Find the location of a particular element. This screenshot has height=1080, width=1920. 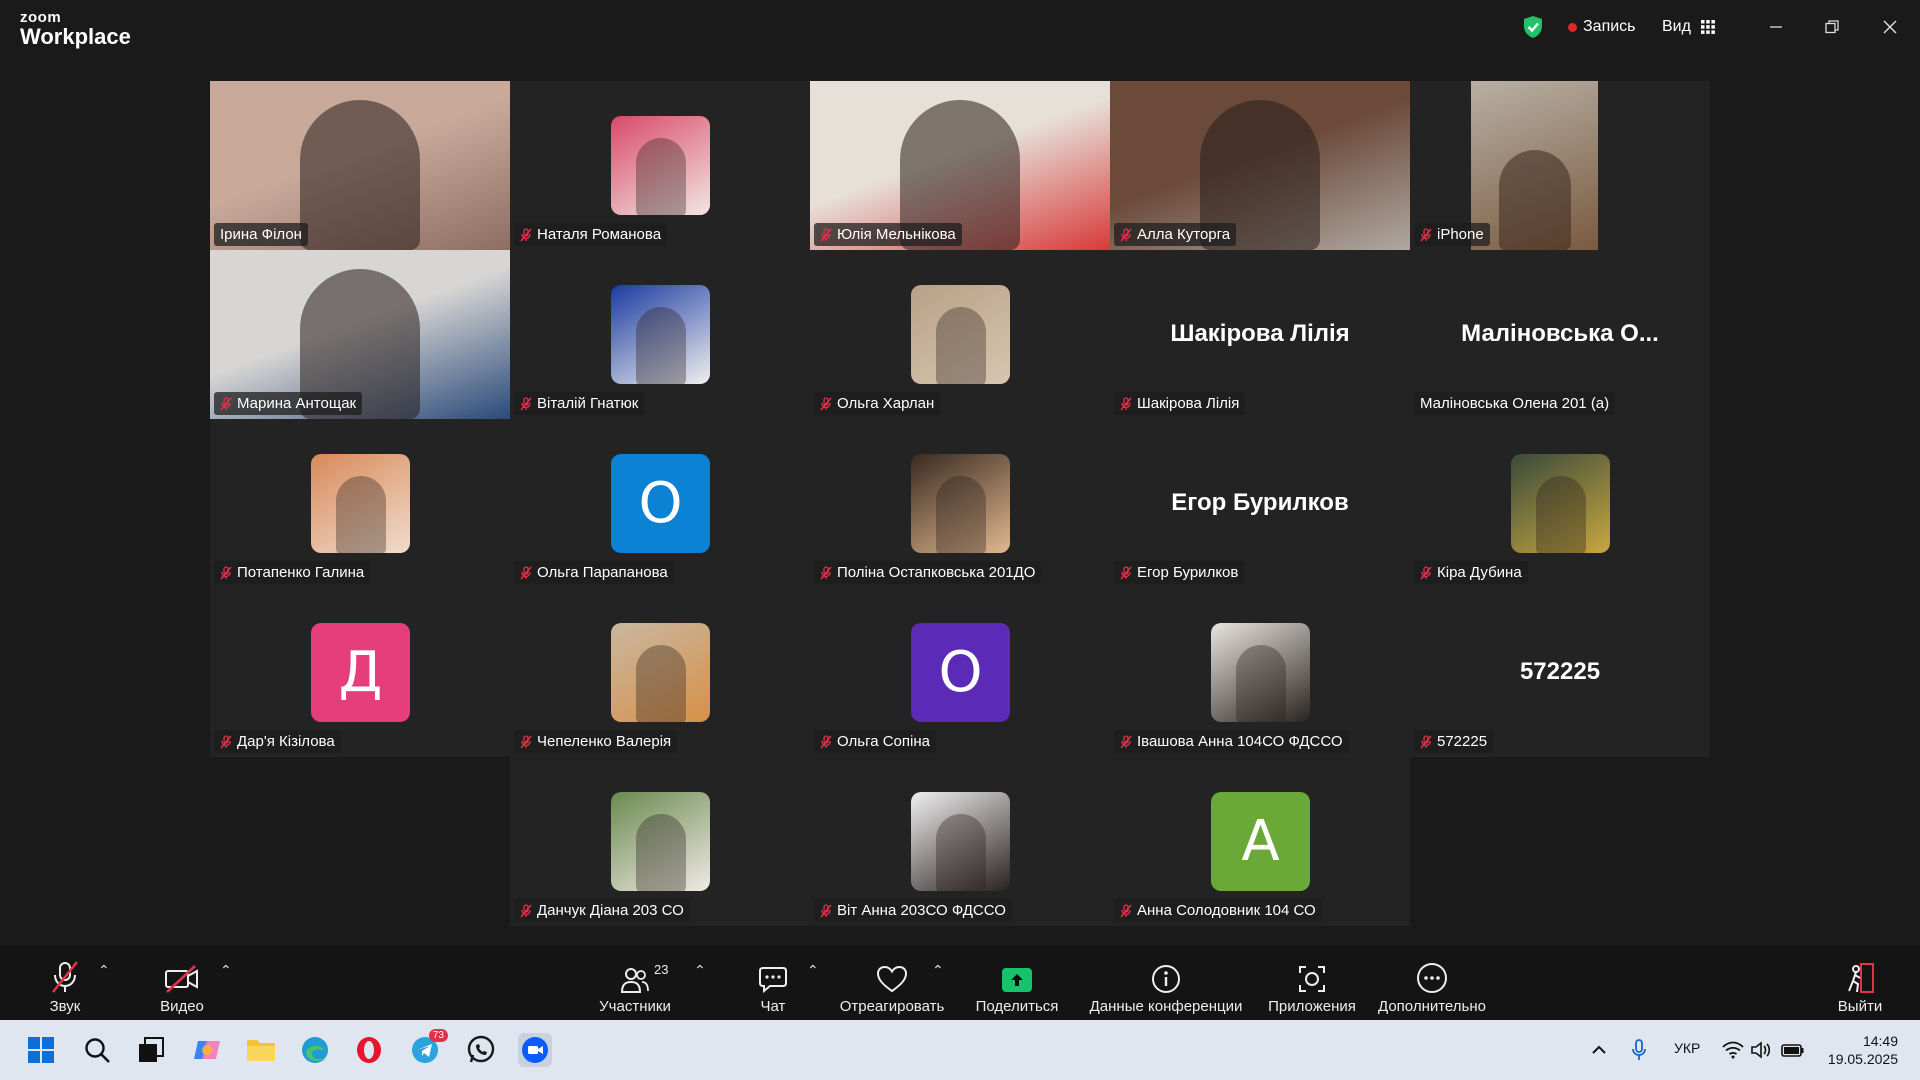

participant-tile: Шакірова Лілія Шакірова Лілія is located at coordinates (1260, 334).